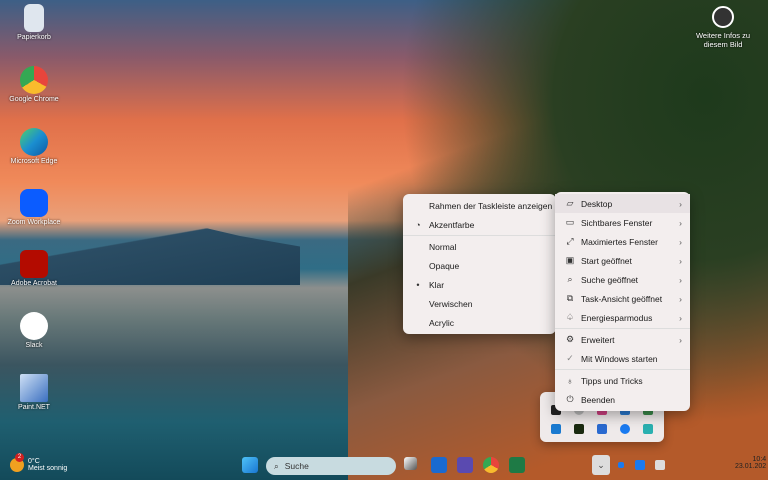 The height and width of the screenshot is (480, 768). What do you see at coordinates (479, 303) in the screenshot?
I see `menu-item-blur: Verwischen` at bounding box center [479, 303].